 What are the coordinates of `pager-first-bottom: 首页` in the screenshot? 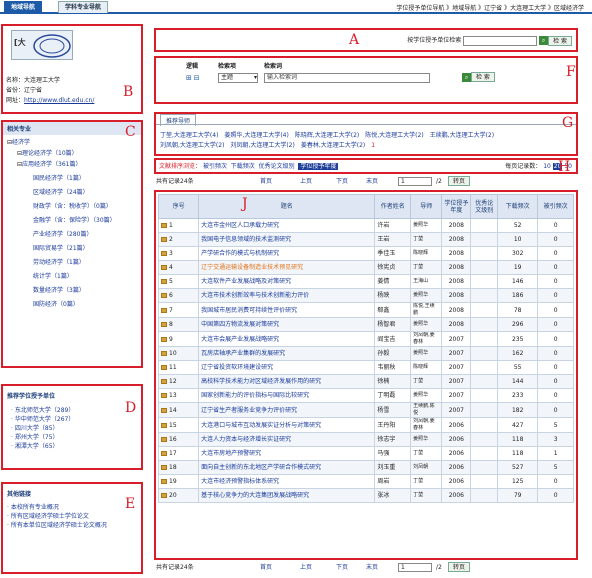 It's located at (266, 567).